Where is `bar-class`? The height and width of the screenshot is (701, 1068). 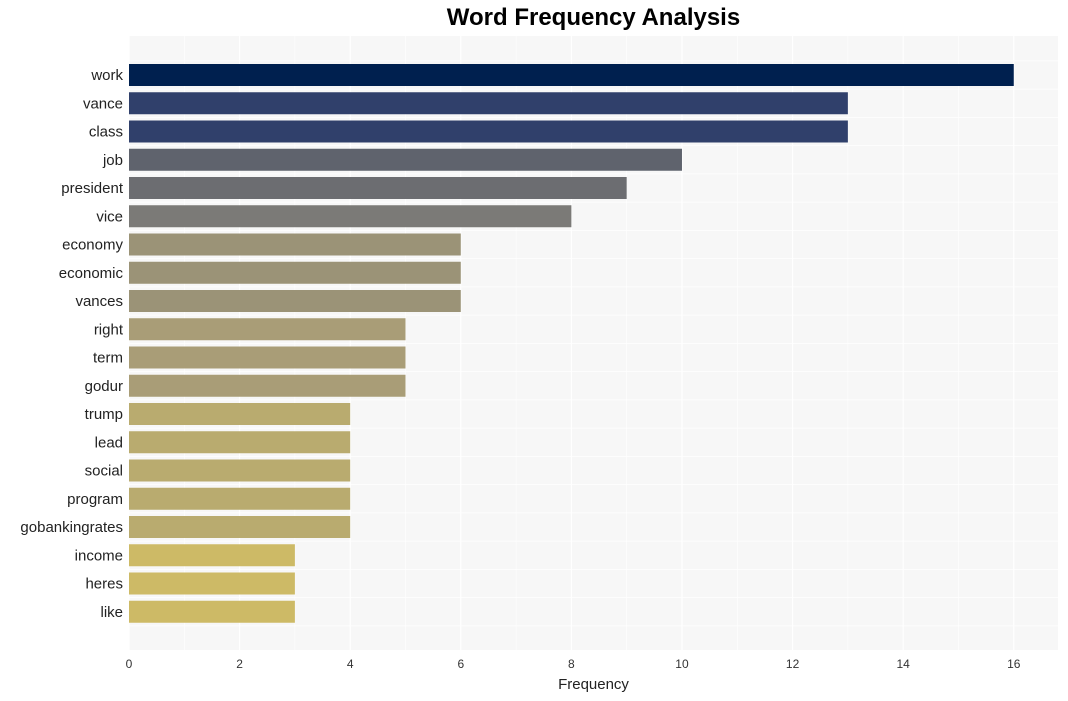 bar-class is located at coordinates (488, 131).